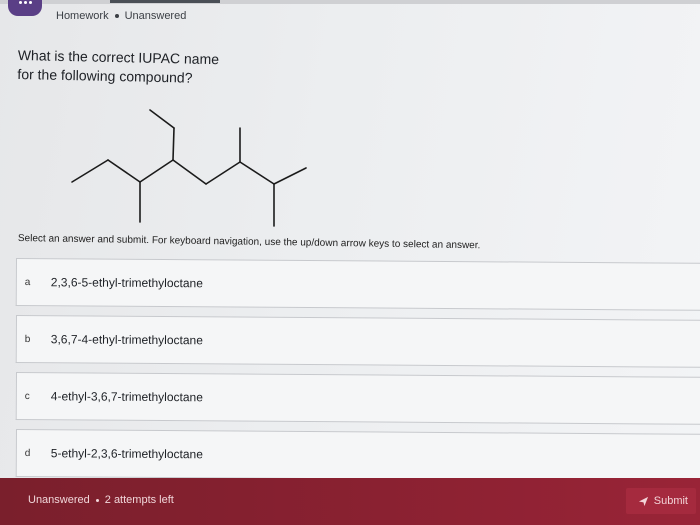 The image size is (700, 525). Describe the element at coordinates (126, 283) in the screenshot. I see `option-text: 2,3,6-5-ethyl-trimethyloctane` at that location.